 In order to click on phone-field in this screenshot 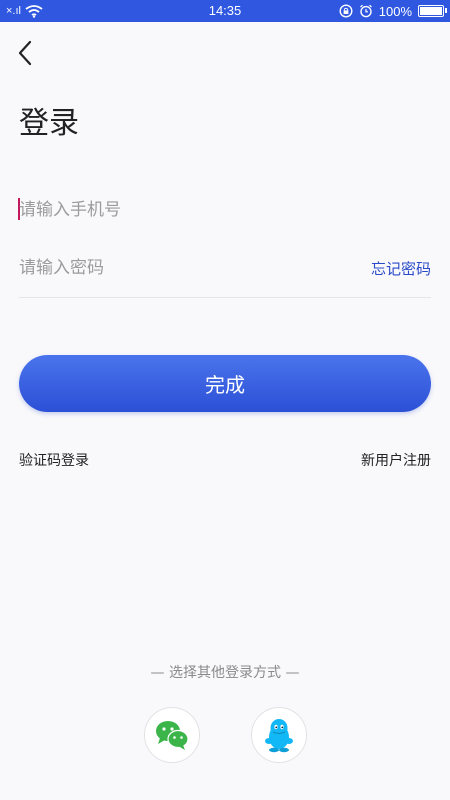, I will do `click(224, 210)`.